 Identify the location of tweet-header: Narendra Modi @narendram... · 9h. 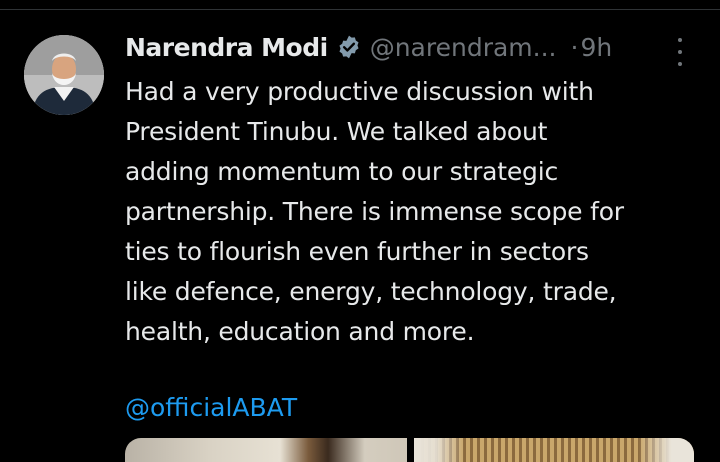
(405, 47).